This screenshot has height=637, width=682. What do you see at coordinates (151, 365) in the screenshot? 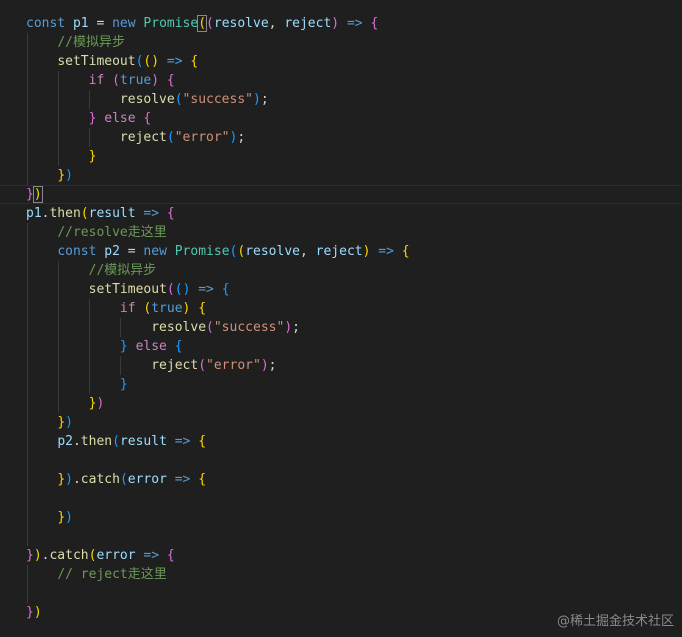
I see `code-line-19: reject("error");` at bounding box center [151, 365].